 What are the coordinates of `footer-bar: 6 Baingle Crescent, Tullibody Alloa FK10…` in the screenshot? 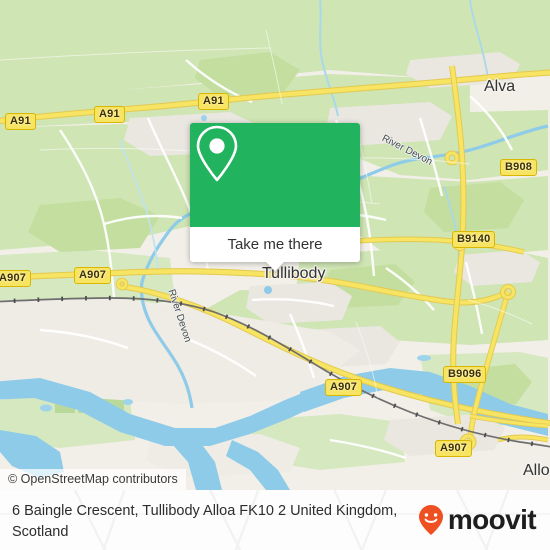 It's located at (275, 520).